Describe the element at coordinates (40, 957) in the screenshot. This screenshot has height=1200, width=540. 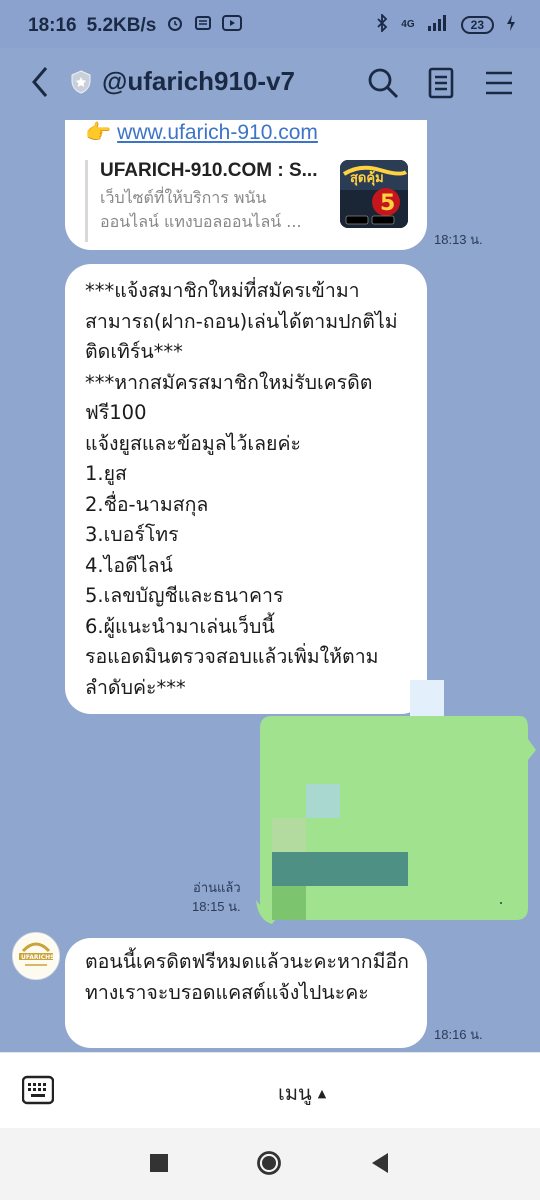
I see `svg-text: UFARICH910` at that location.